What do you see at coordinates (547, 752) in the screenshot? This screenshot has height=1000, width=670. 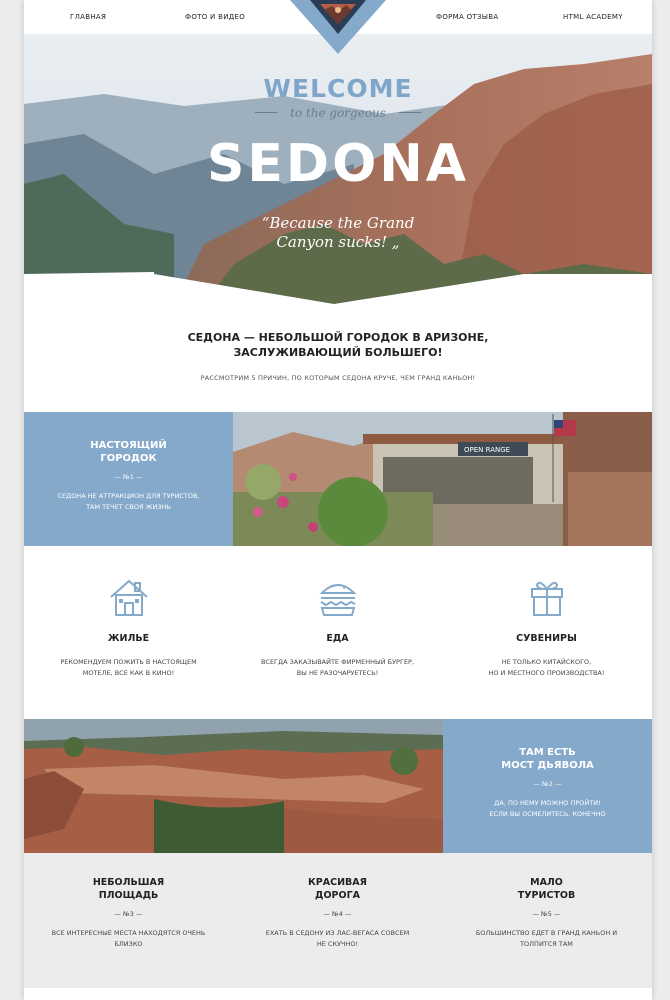 I see `reason-2-title-line1: ТАМ ЕСТЬ` at bounding box center [547, 752].